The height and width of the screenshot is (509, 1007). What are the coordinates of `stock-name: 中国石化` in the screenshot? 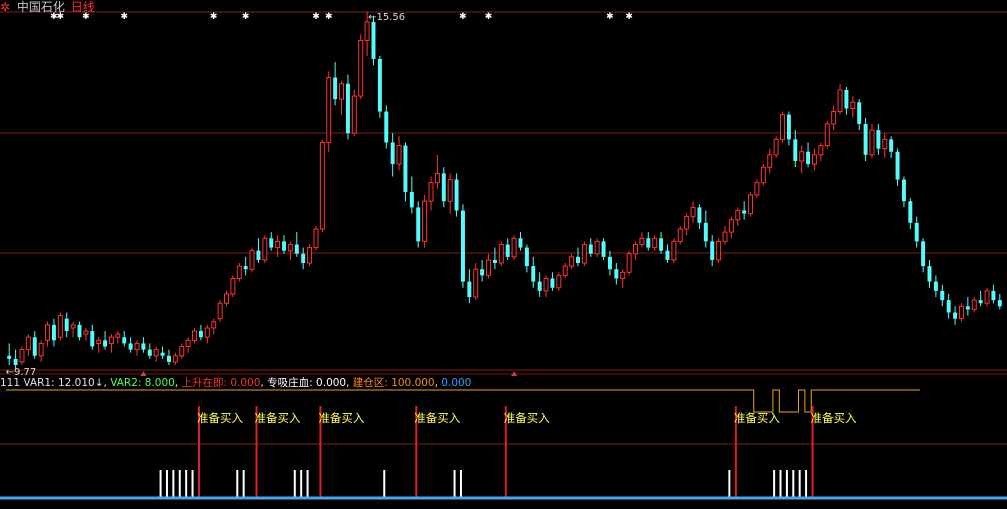 It's located at (41, 7).